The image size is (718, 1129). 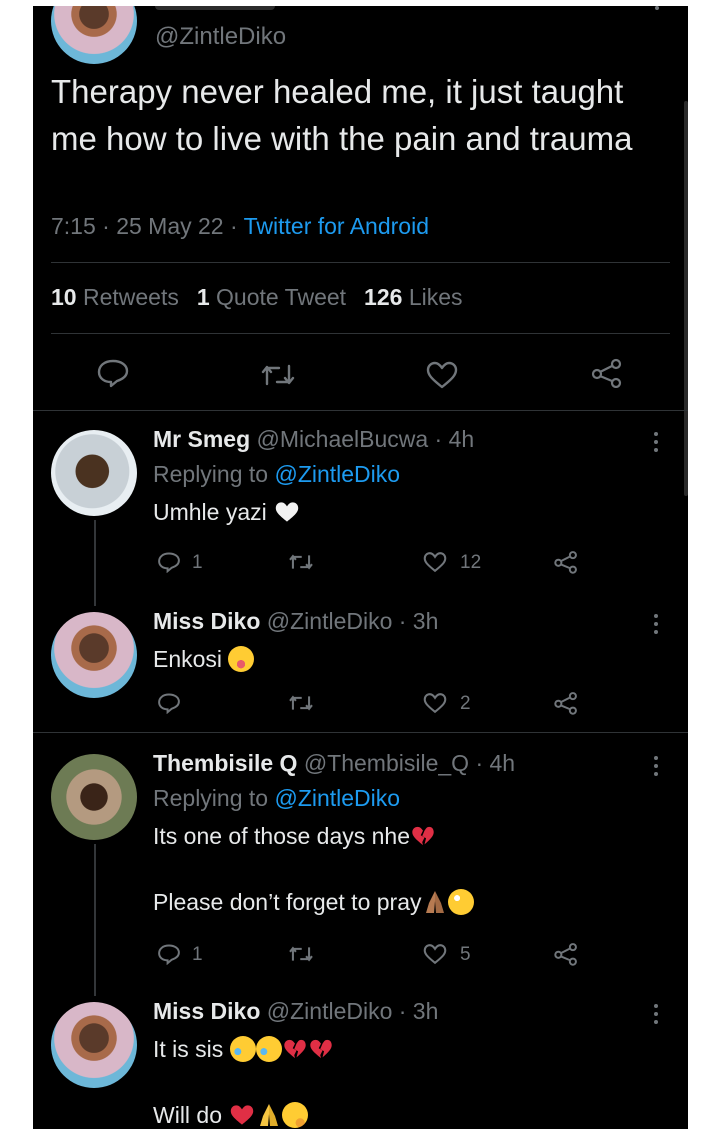 What do you see at coordinates (460, 902) in the screenshot?
I see `rolling-eyes-icon` at bounding box center [460, 902].